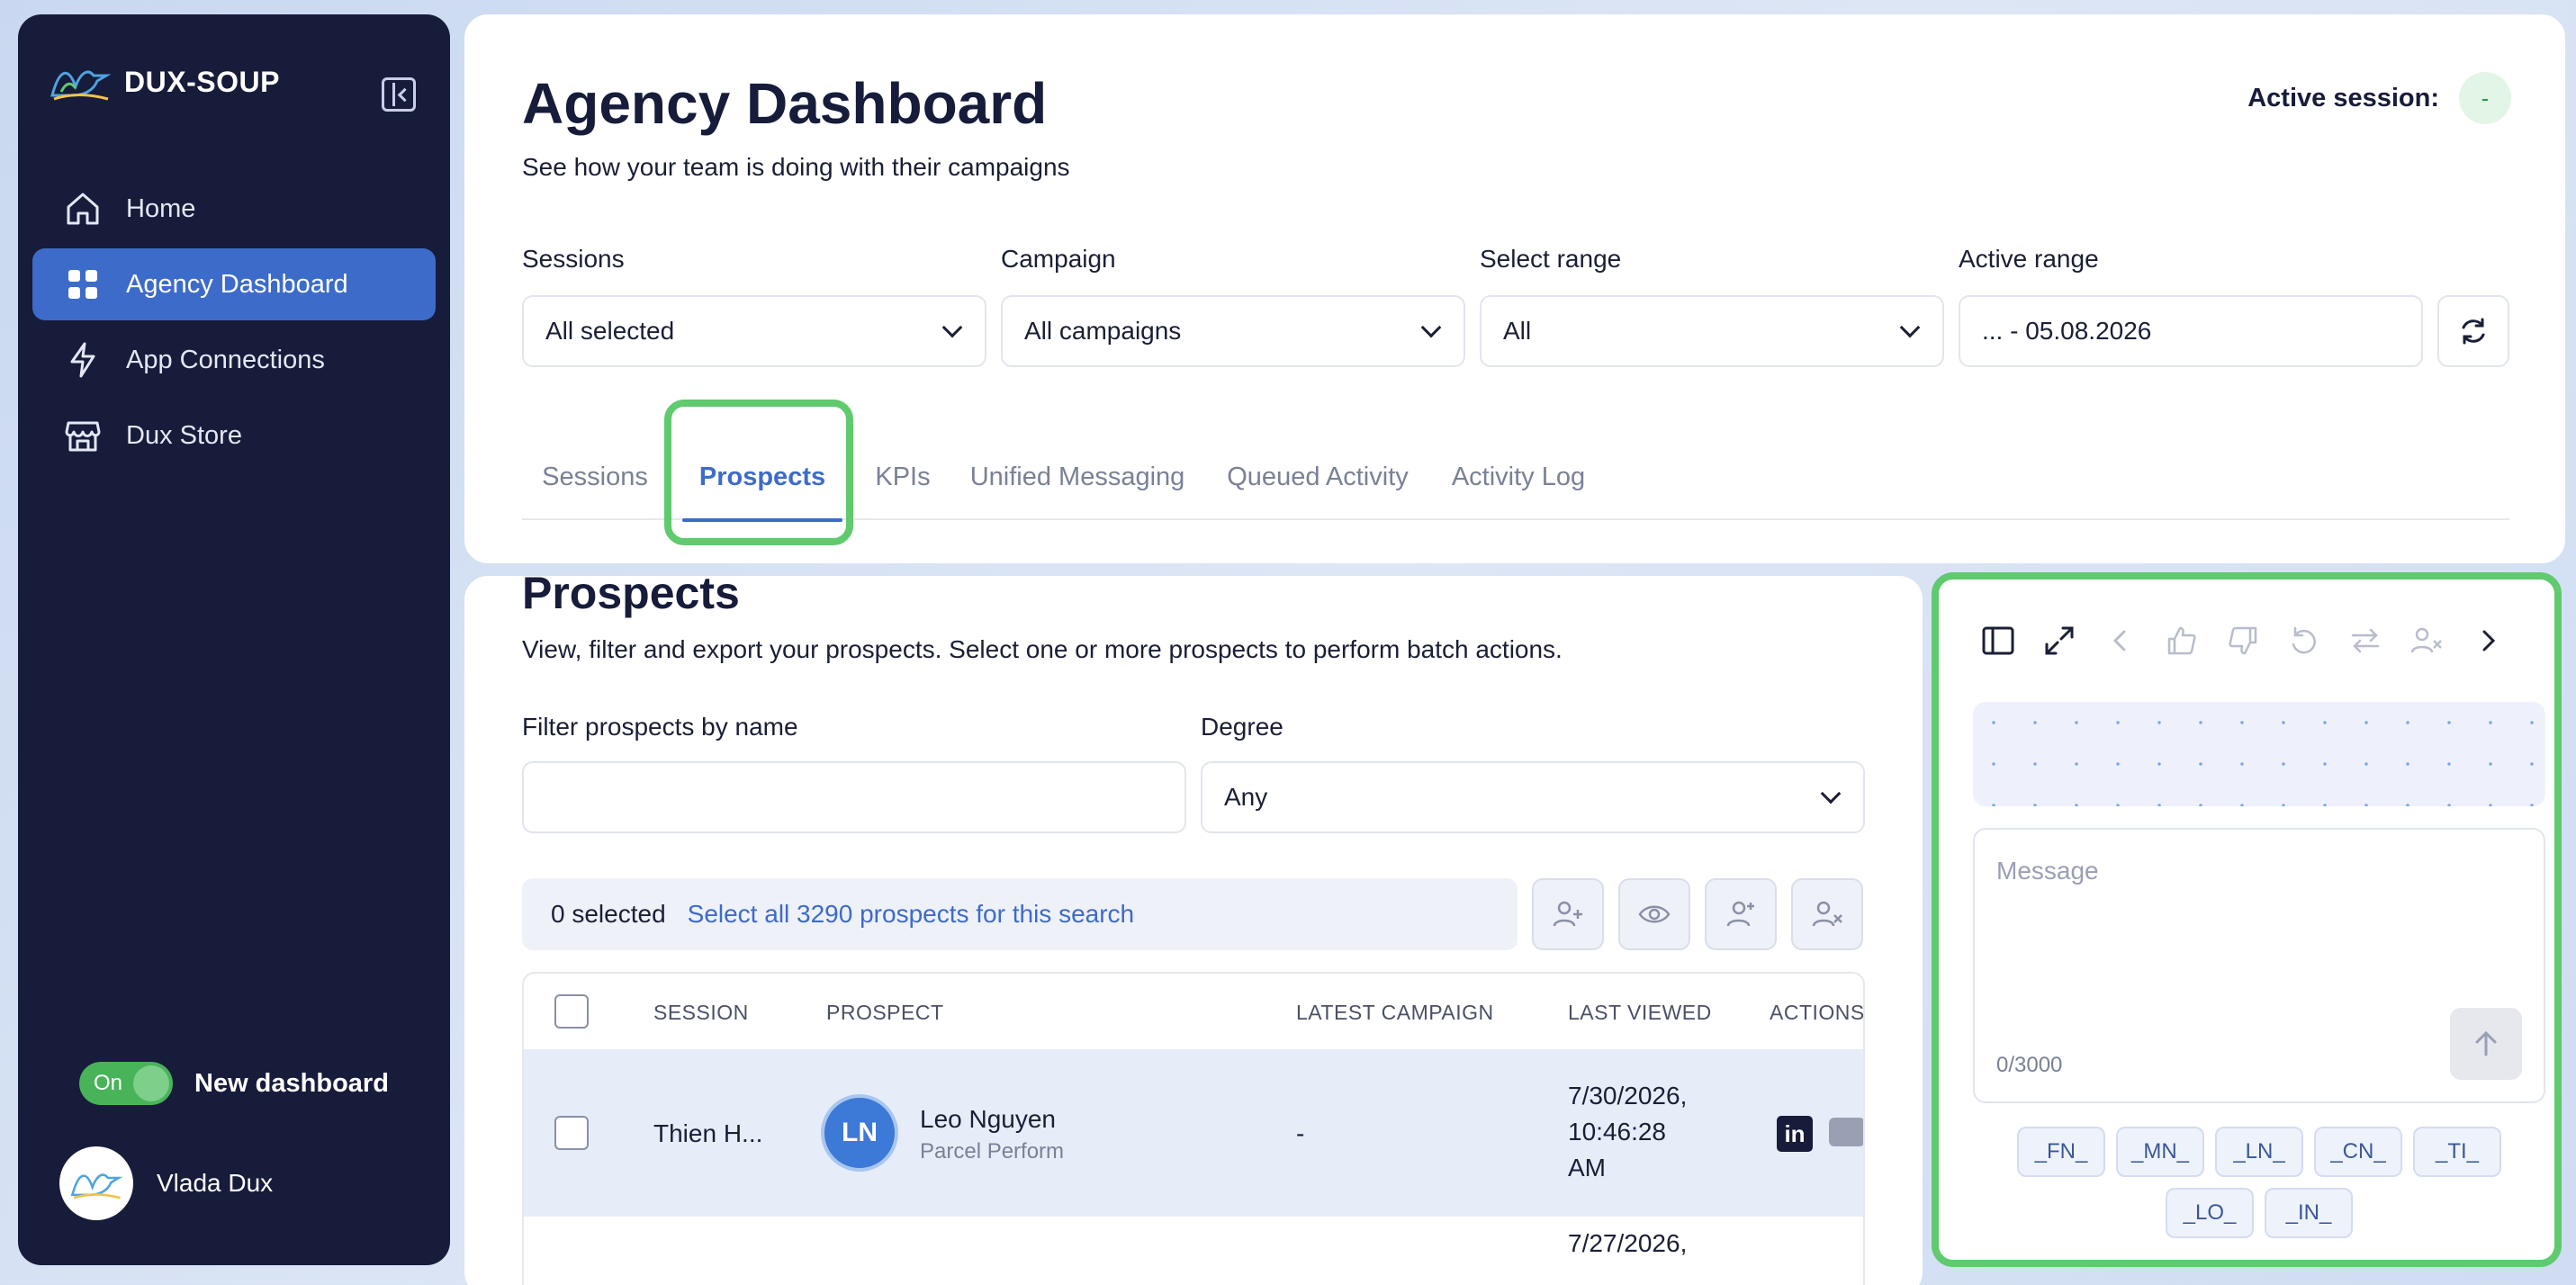 The height and width of the screenshot is (1285, 2576). What do you see at coordinates (859, 1133) in the screenshot?
I see `avatar: LN` at bounding box center [859, 1133].